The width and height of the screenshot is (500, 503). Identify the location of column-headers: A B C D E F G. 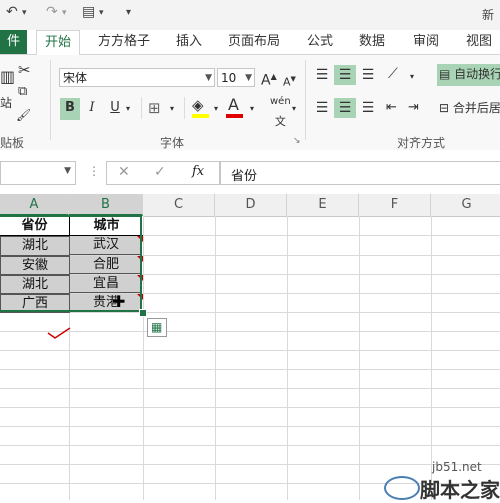
(250, 205).